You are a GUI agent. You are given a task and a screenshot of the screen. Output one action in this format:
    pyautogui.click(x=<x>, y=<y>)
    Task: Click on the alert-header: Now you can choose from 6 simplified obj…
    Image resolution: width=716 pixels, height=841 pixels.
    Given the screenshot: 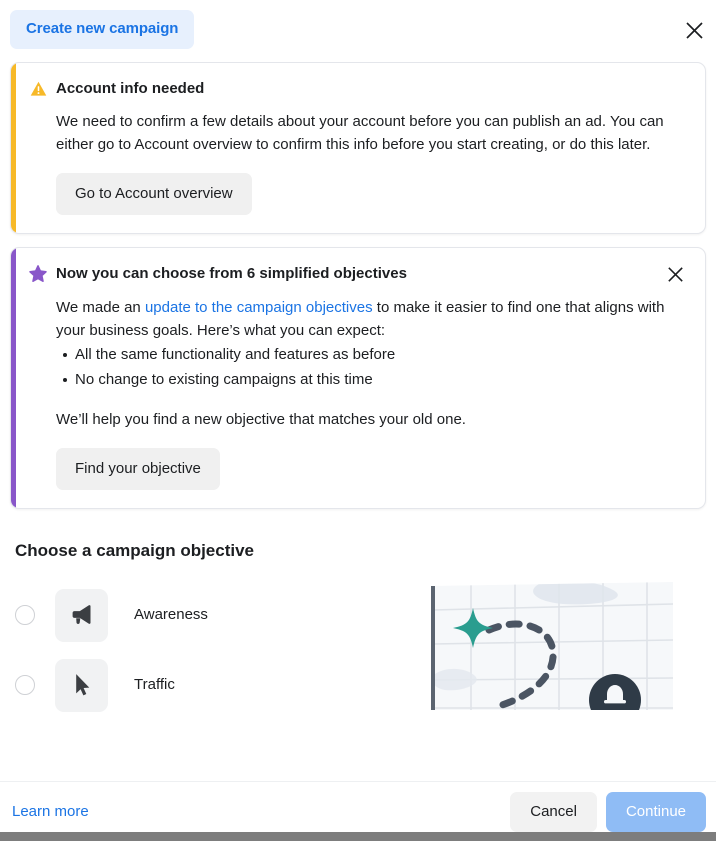 What is the action you would take?
    pyautogui.click(x=358, y=274)
    